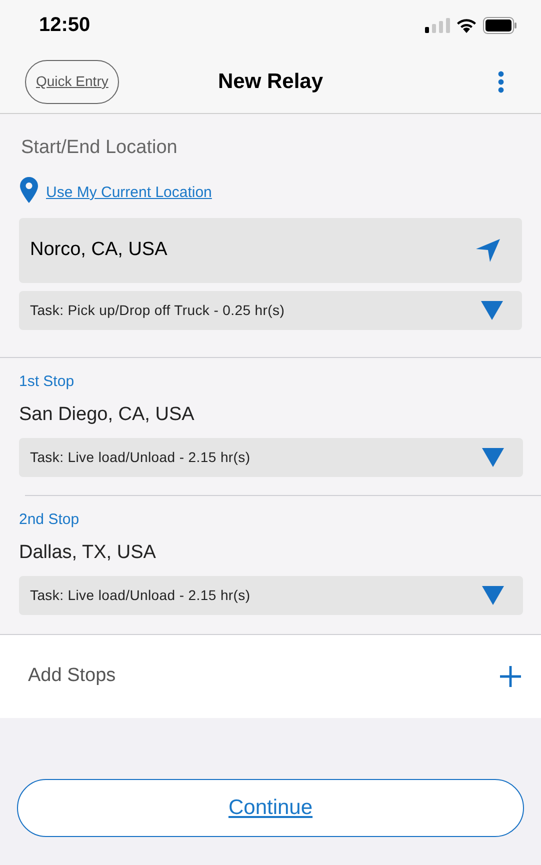 Image resolution: width=541 pixels, height=865 pixels. I want to click on location-field: Norco, CA, USA, so click(270, 250).